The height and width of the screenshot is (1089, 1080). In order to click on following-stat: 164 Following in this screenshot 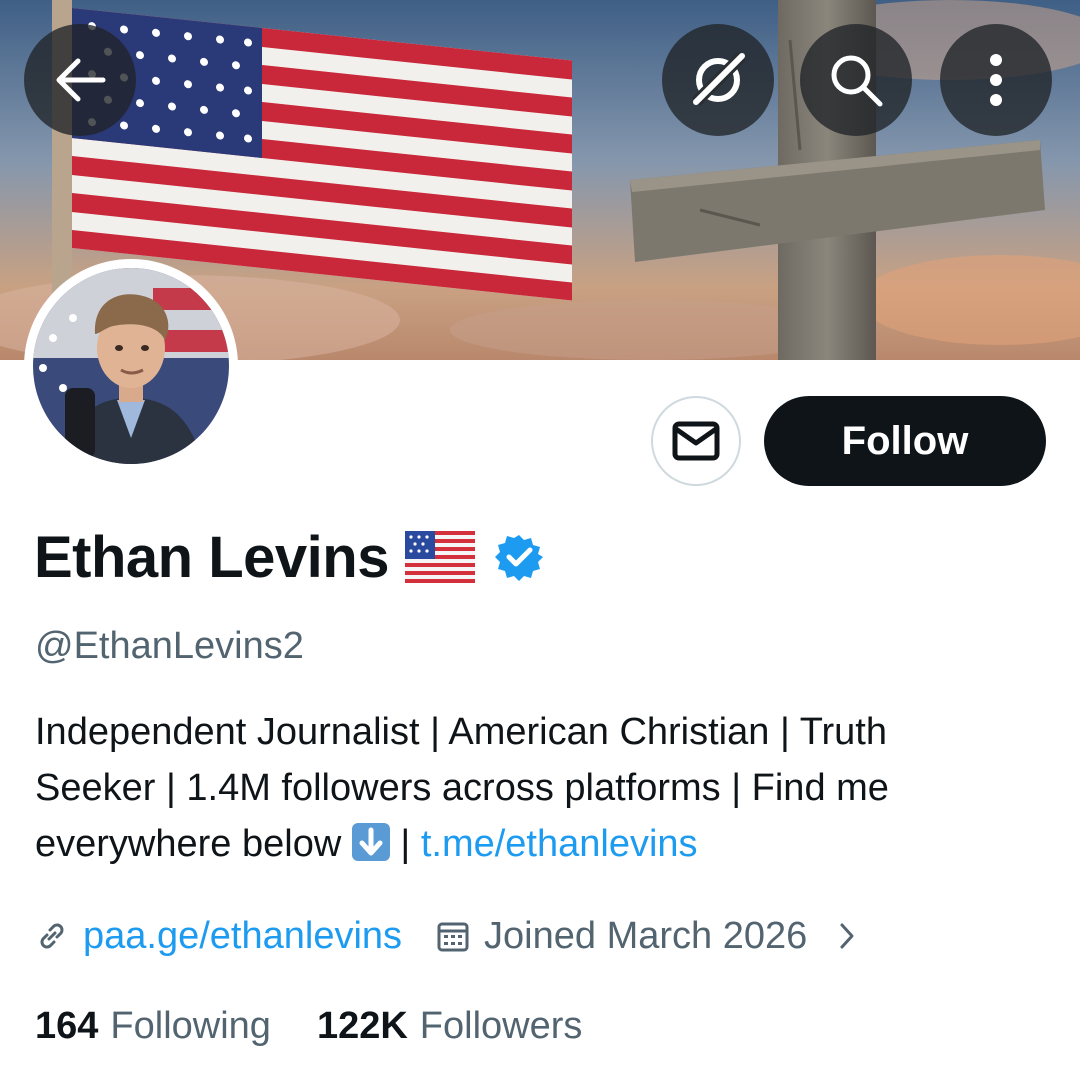, I will do `click(153, 1026)`.